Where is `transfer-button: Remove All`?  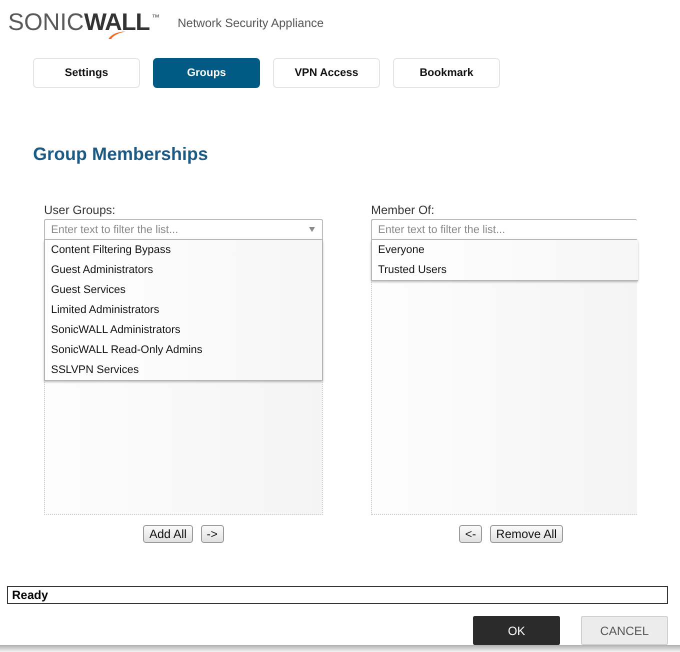
transfer-button: Remove All is located at coordinates (526, 534).